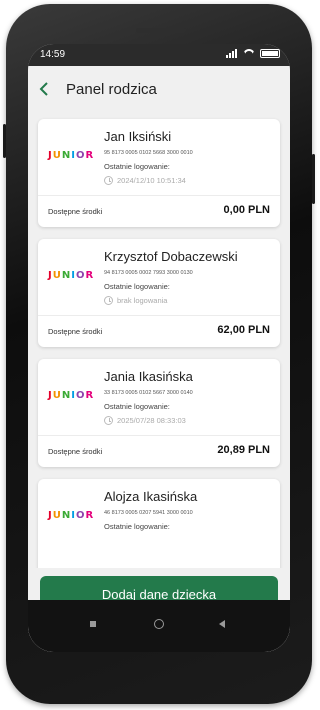 The width and height of the screenshot is (320, 710). What do you see at coordinates (148, 273) in the screenshot?
I see `account-number: 94 8173 0005 0002 7993 3000 0130` at bounding box center [148, 273].